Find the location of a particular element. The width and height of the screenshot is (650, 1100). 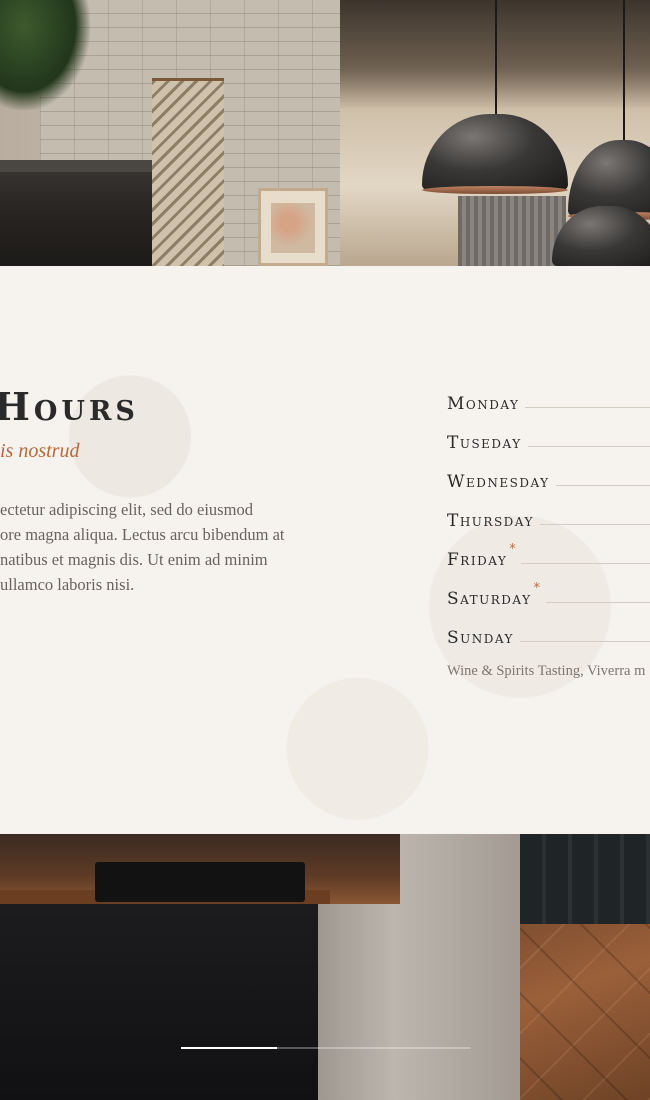

hours-row-sunday: Sunday is located at coordinates (548, 637).